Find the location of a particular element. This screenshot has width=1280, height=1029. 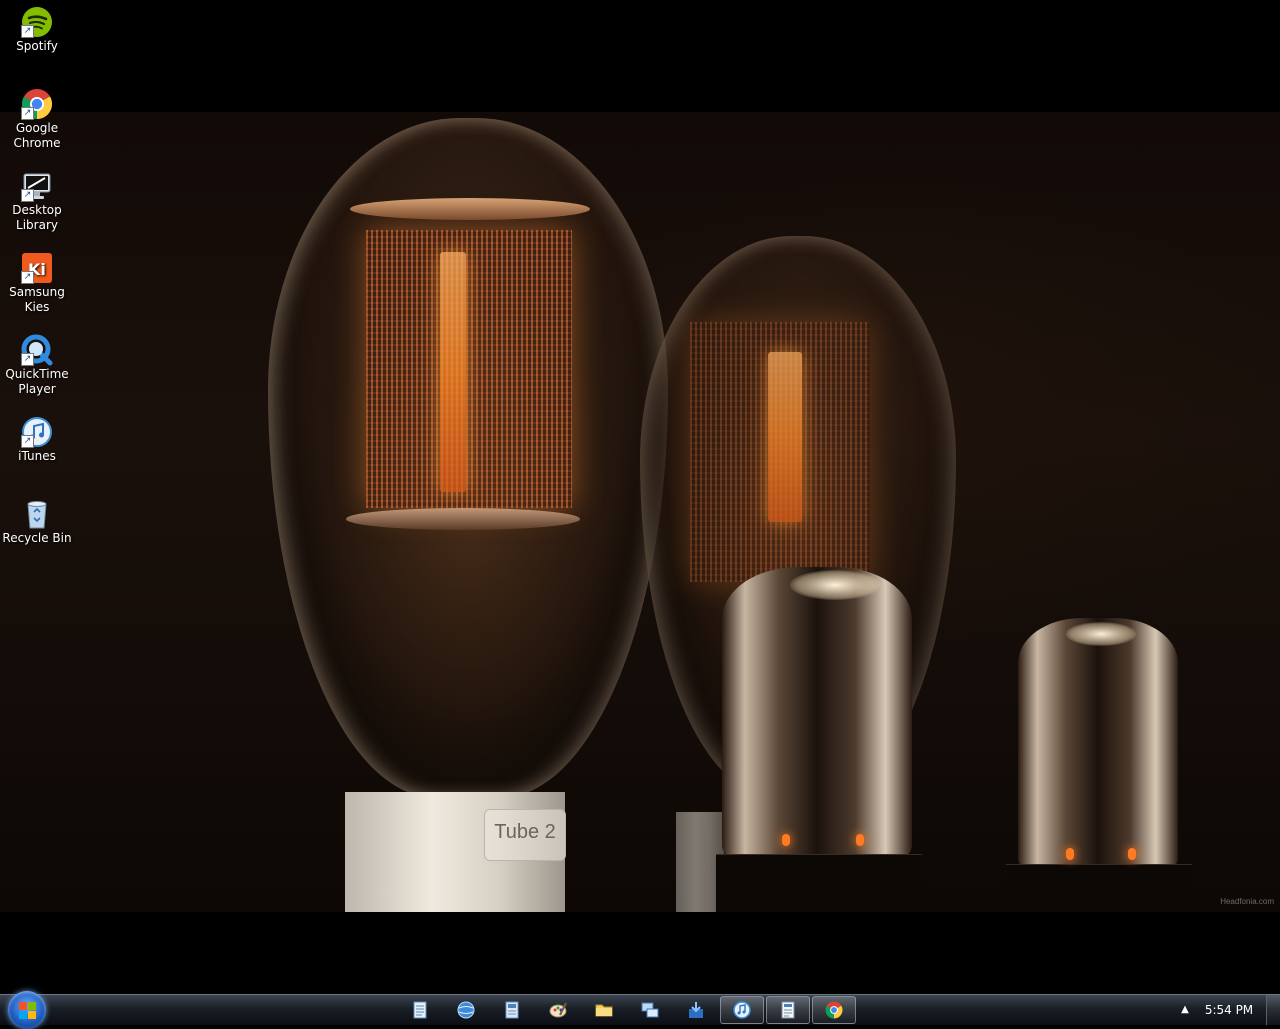

desktop-icon-label: Recycle Bin is located at coordinates (37, 538).